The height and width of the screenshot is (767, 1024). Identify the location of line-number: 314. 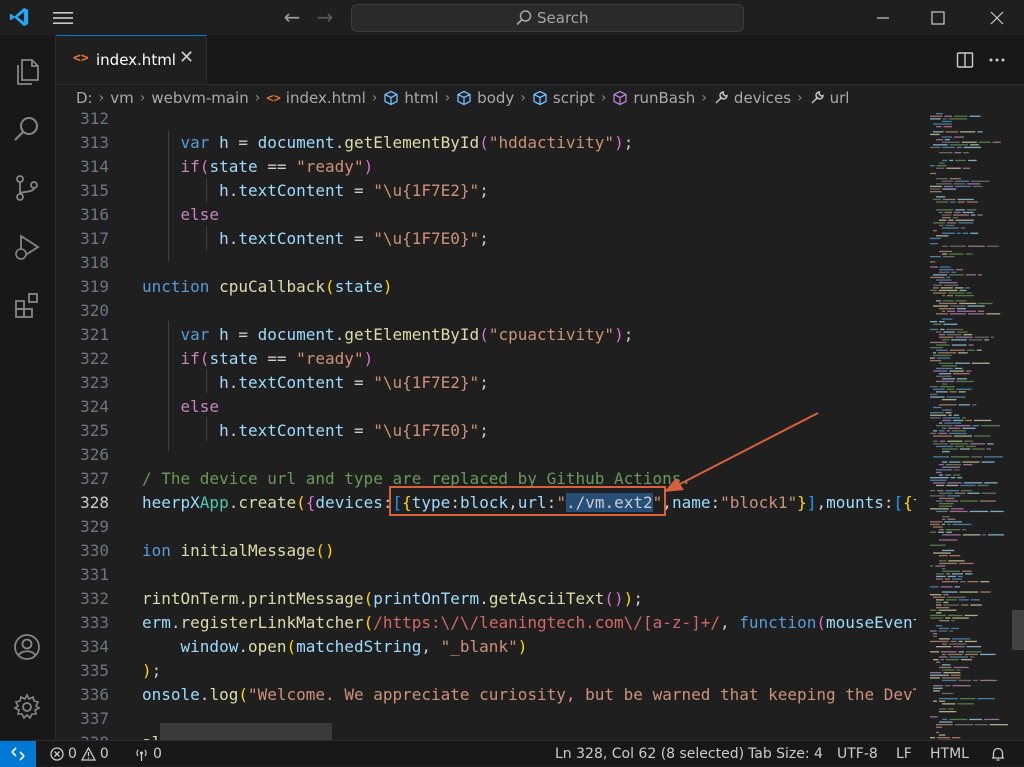
(82, 167).